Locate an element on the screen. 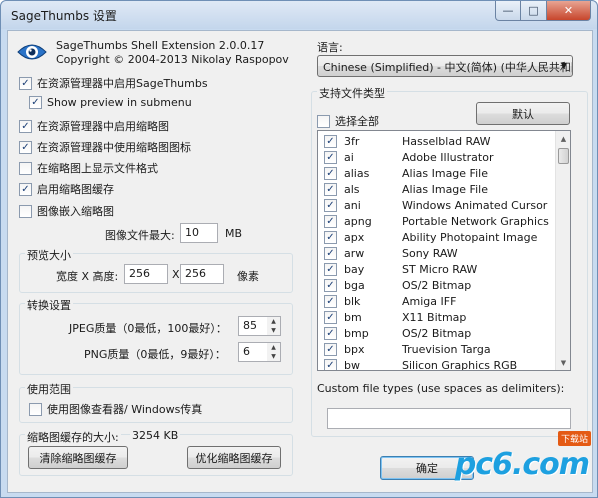  file-description: Silicon Graphics RGB is located at coordinates (460, 364).